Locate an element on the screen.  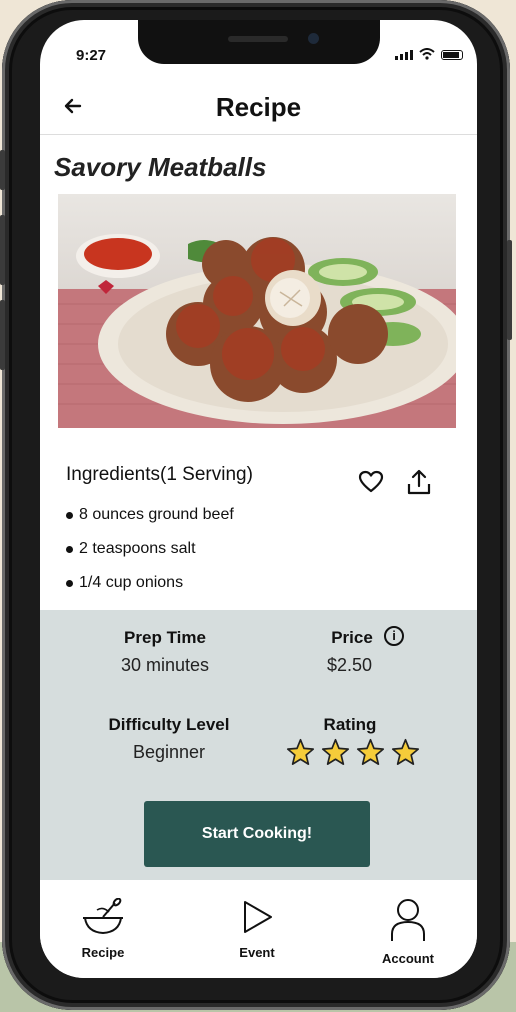
status-time: 9:27 is located at coordinates (91, 55).